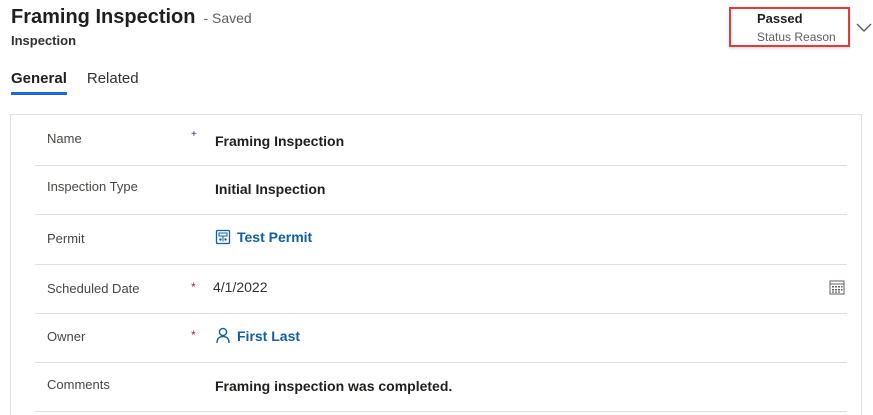  Describe the element at coordinates (268, 336) in the screenshot. I see `owner-value: First Last` at that location.